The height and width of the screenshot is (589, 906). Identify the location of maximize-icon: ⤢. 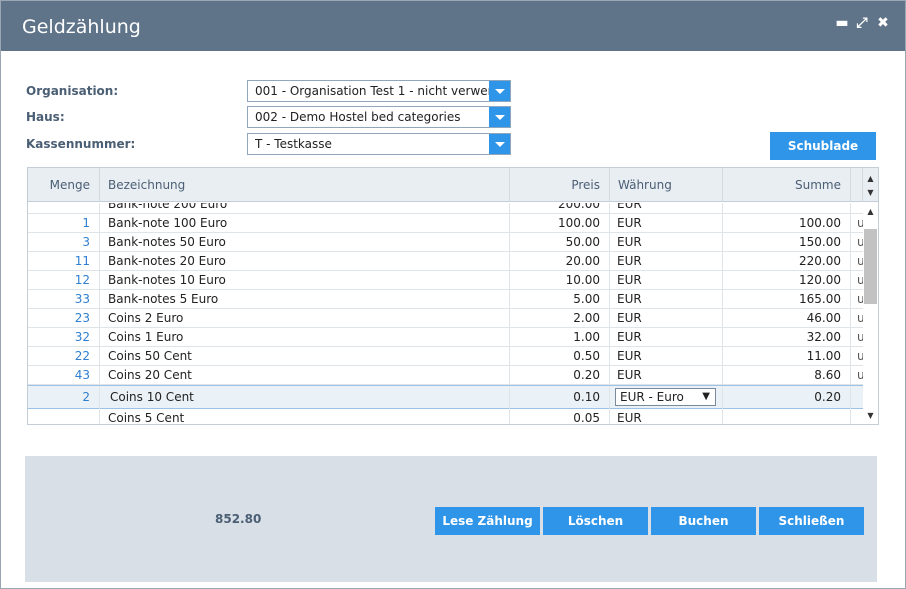
(862, 23).